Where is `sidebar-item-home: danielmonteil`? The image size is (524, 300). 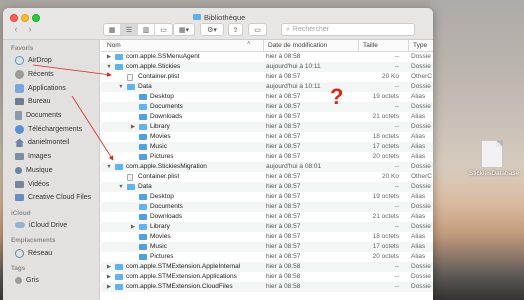 sidebar-item-home: danielmonteil is located at coordinates (51, 143).